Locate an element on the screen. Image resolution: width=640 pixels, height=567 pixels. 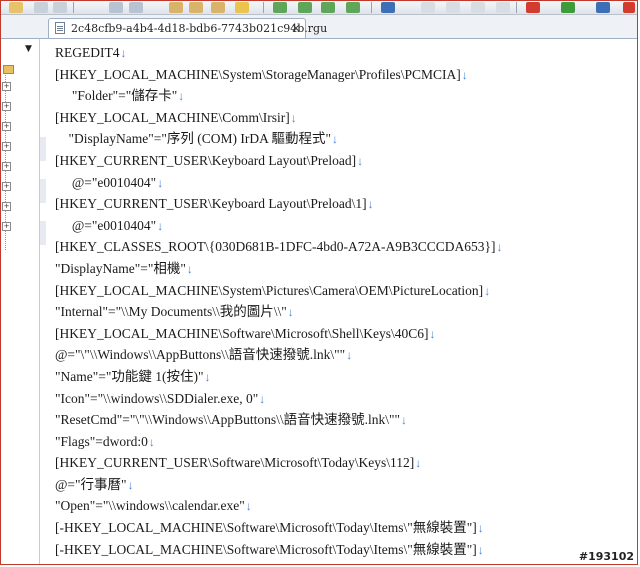
toolbar is located at coordinates (319, 8).